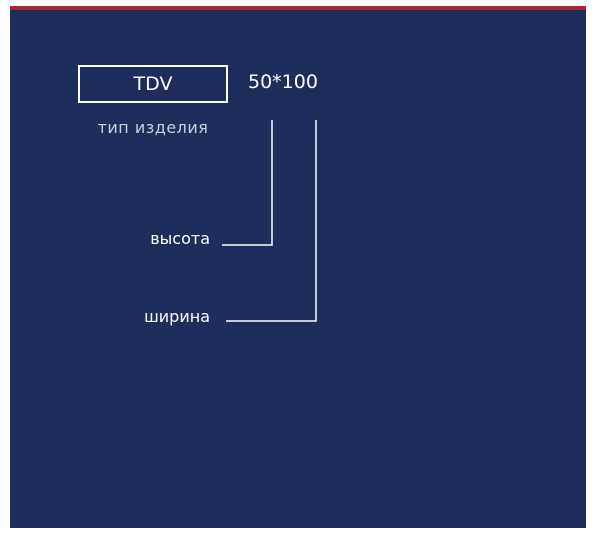  What do you see at coordinates (153, 127) in the screenshot?
I see `product-type-caption: тип изделия` at bounding box center [153, 127].